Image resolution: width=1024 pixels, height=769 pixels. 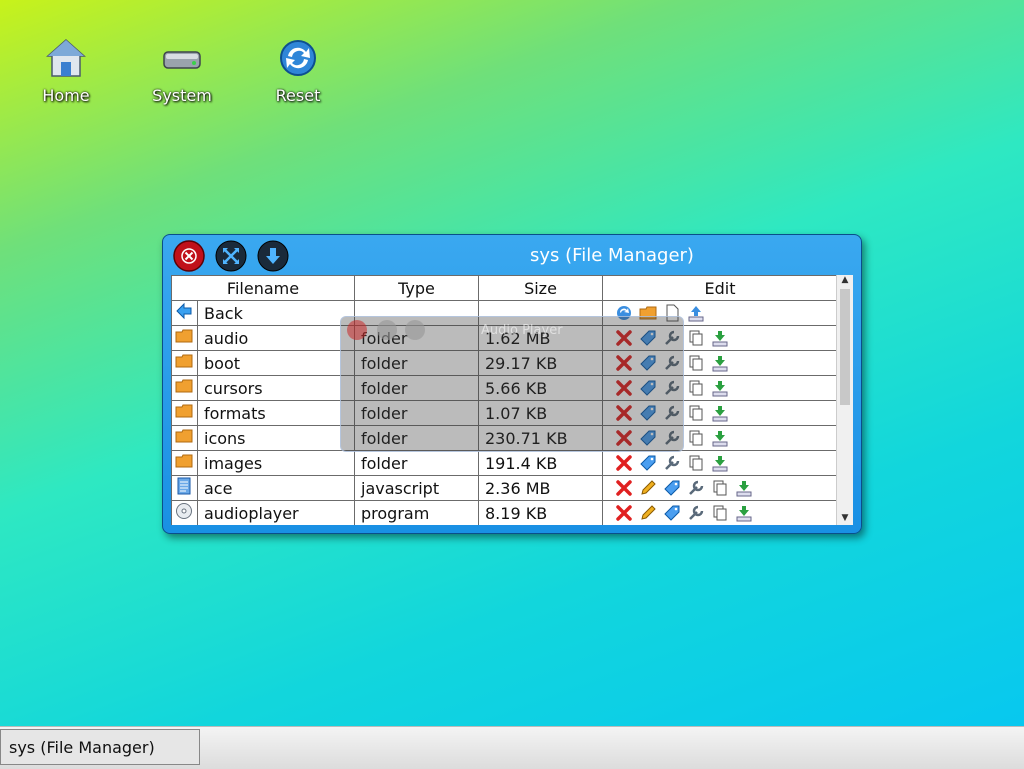 What do you see at coordinates (540, 288) in the screenshot?
I see `column-header-size: Size` at bounding box center [540, 288].